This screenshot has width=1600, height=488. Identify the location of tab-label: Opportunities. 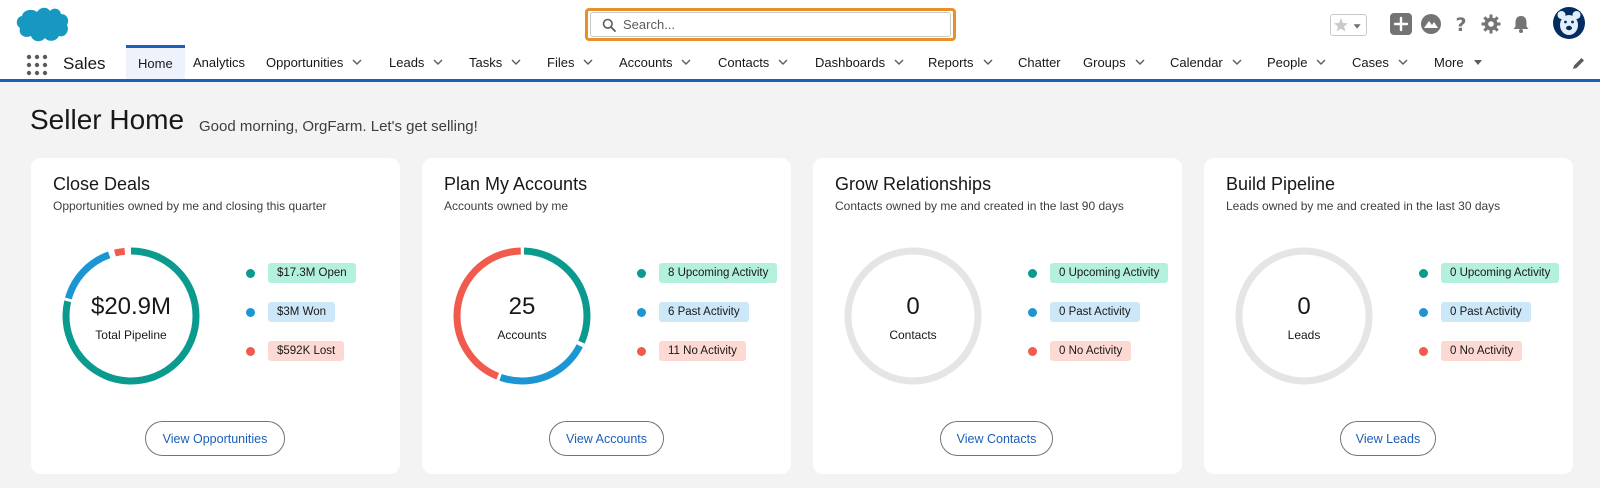
(305, 62).